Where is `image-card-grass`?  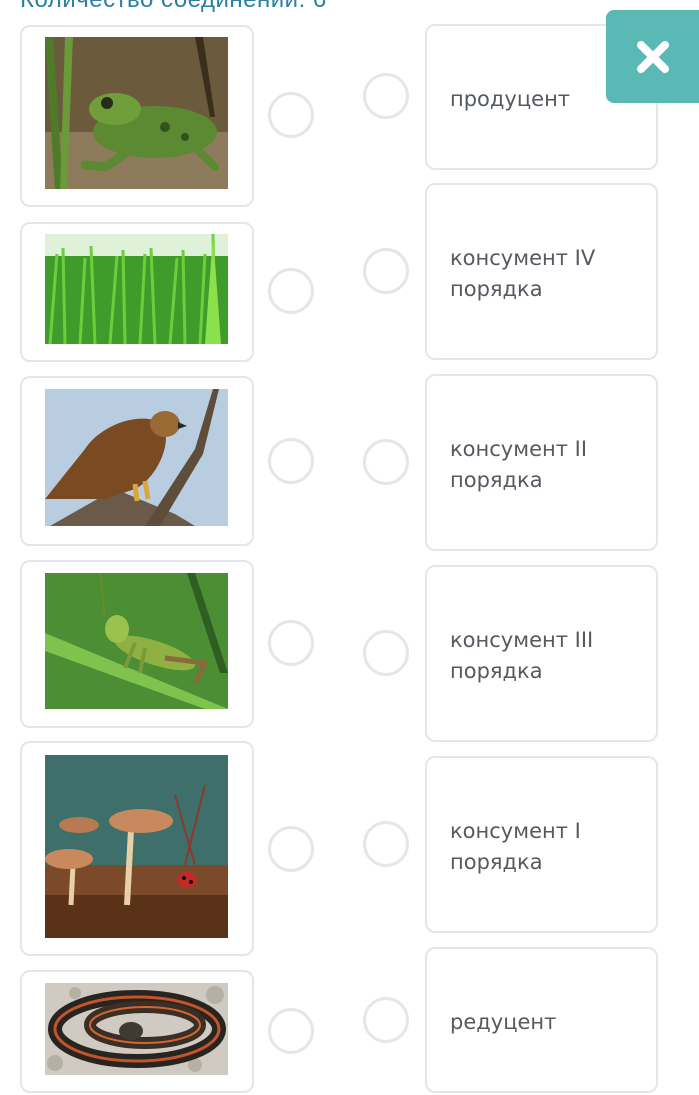
image-card-grass is located at coordinates (137, 292).